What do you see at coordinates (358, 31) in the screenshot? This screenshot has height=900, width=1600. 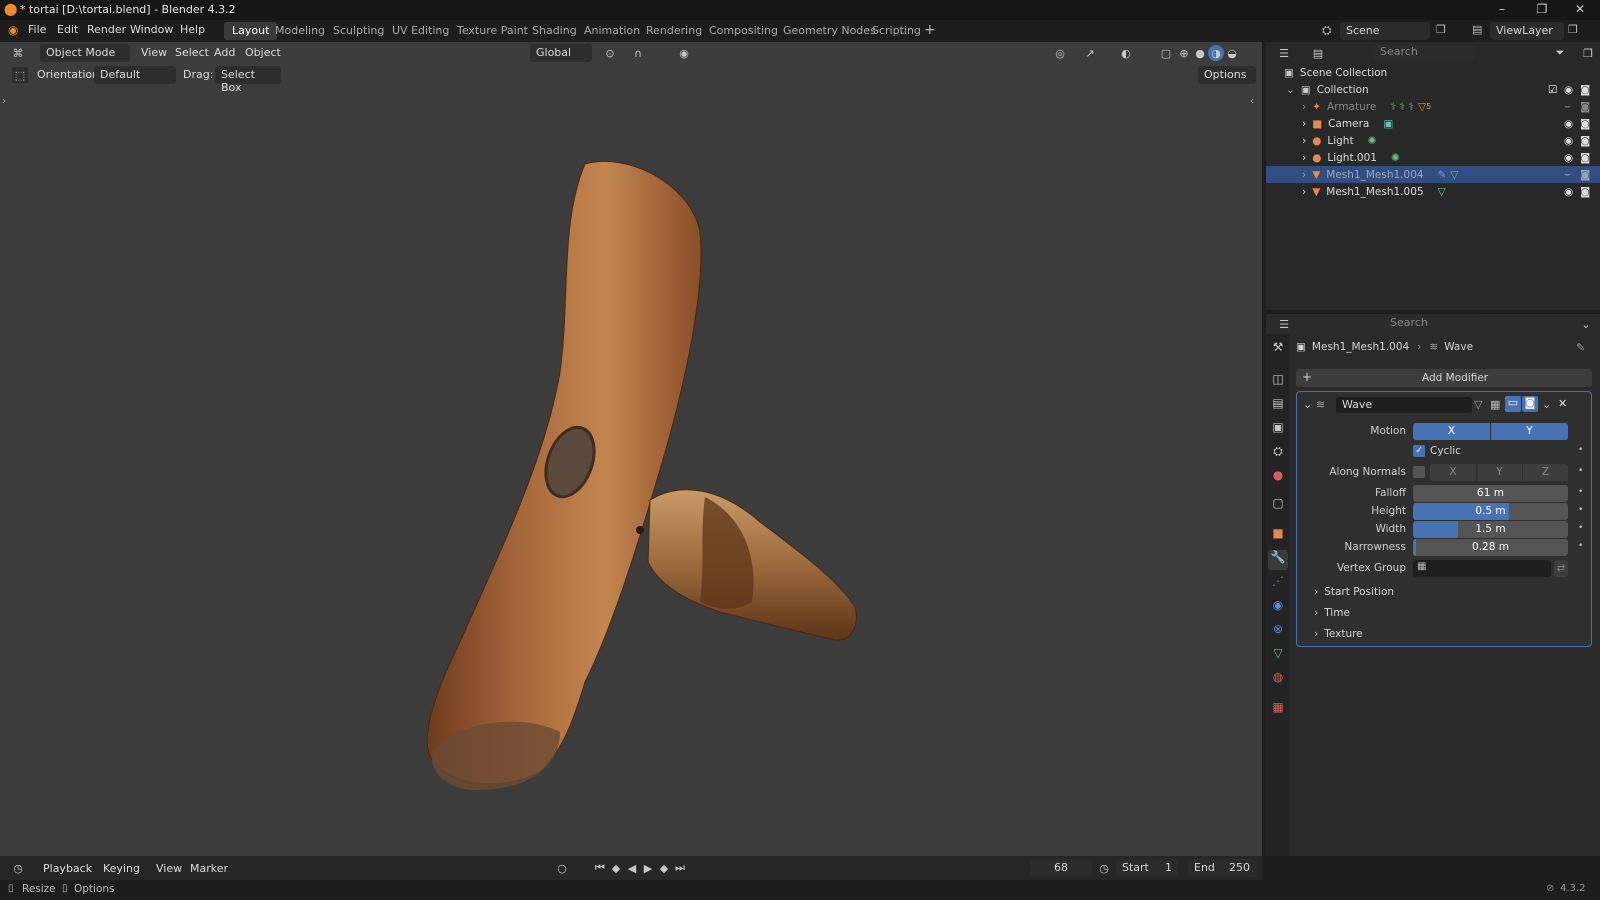 I see `tab-sculpting: Sculpting` at bounding box center [358, 31].